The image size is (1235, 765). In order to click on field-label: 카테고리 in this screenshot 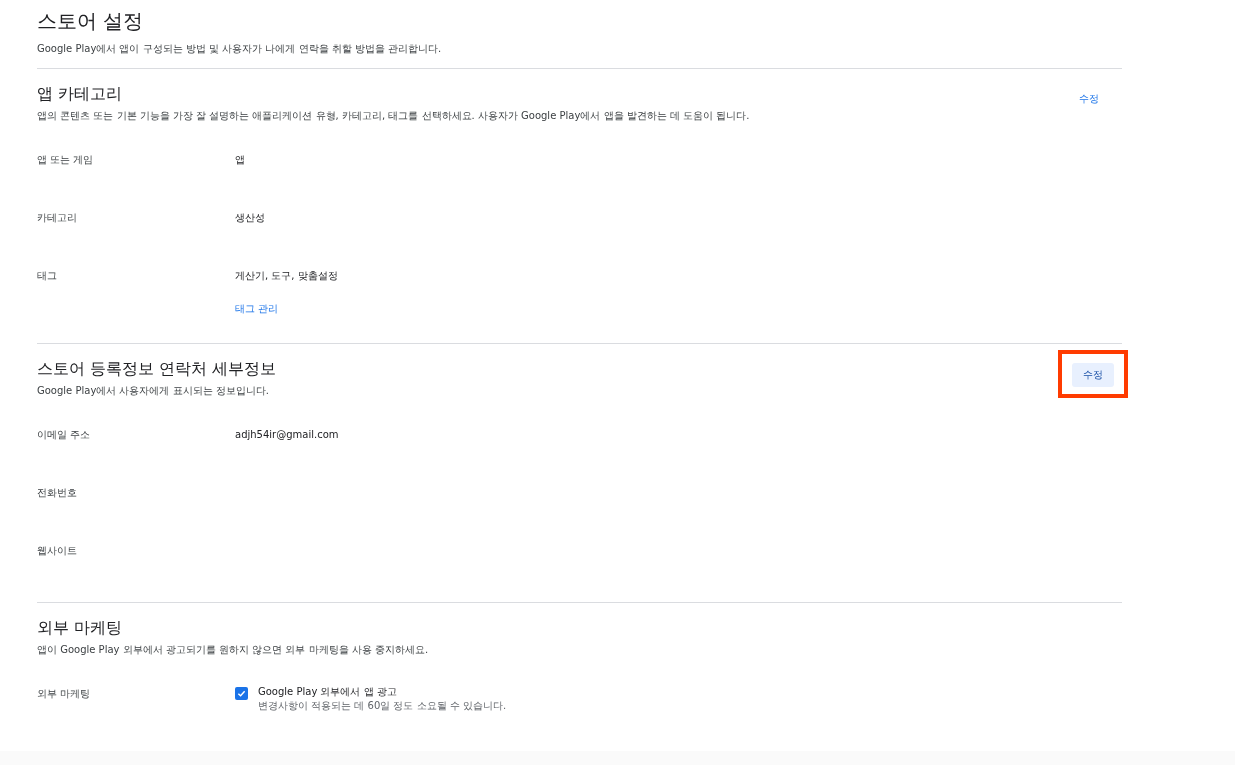, I will do `click(57, 218)`.